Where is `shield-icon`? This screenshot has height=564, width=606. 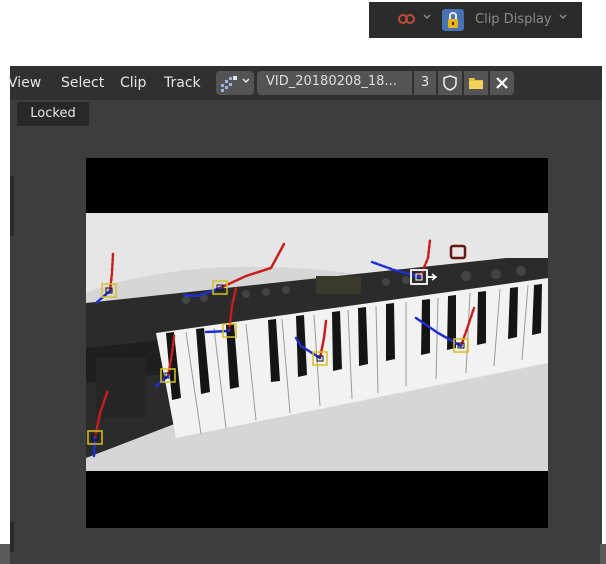 shield-icon is located at coordinates (450, 83).